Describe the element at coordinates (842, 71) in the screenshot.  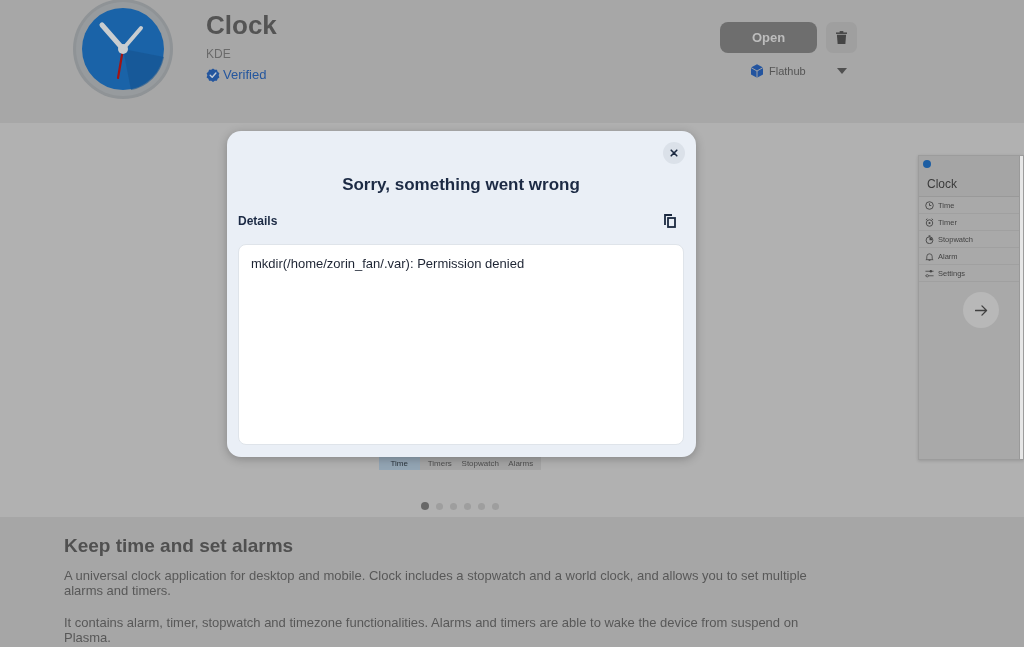
I see `caret-icon` at that location.